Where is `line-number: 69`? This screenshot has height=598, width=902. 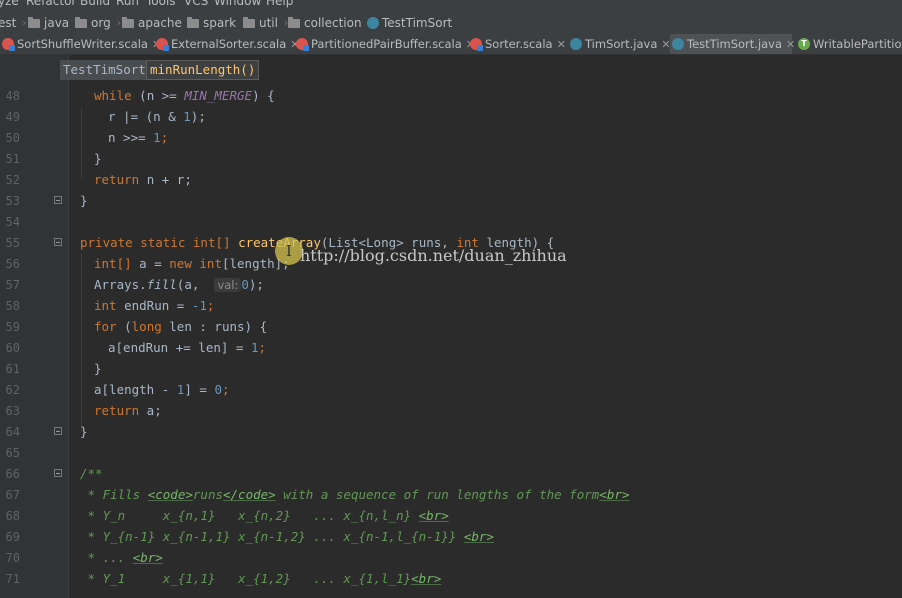
line-number: 69 is located at coordinates (12, 537).